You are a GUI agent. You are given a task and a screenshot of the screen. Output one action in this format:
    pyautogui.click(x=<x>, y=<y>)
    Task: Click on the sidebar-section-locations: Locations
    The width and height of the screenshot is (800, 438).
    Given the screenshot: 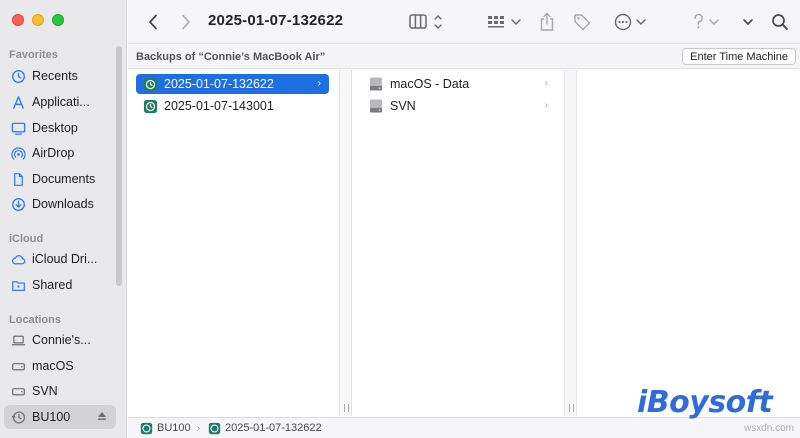 What is the action you would take?
    pyautogui.click(x=35, y=320)
    